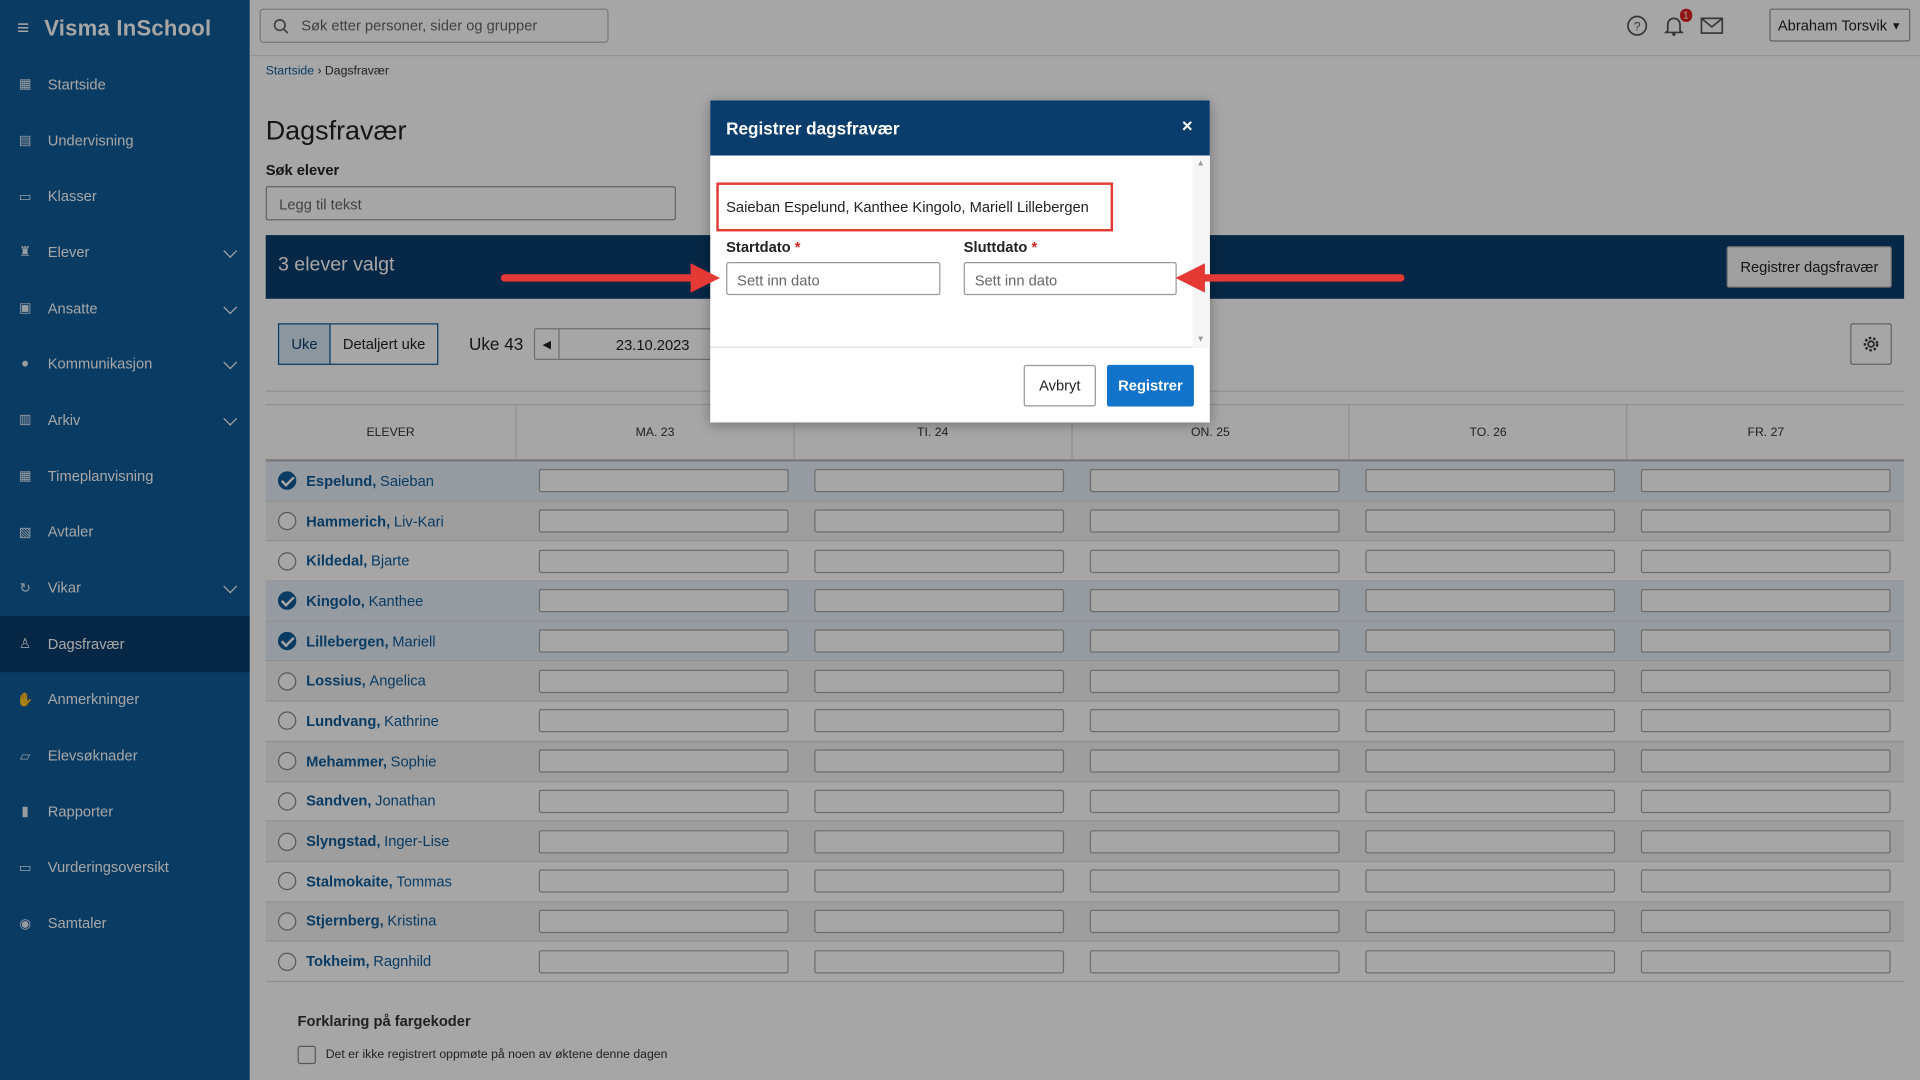 This screenshot has width=1920, height=1080. I want to click on arrow-left-head, so click(705, 278).